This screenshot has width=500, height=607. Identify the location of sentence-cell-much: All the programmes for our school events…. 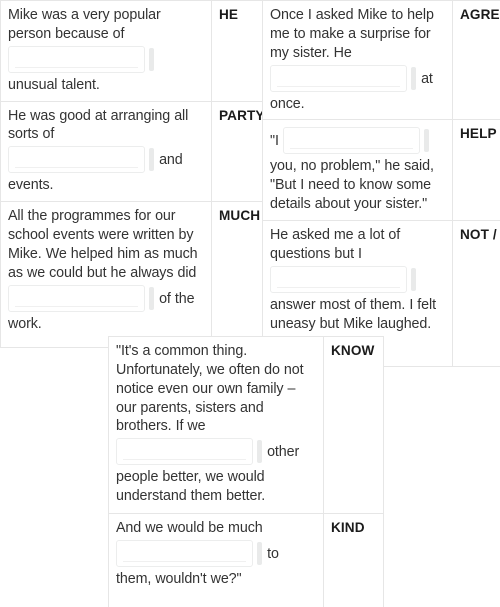
(106, 275).